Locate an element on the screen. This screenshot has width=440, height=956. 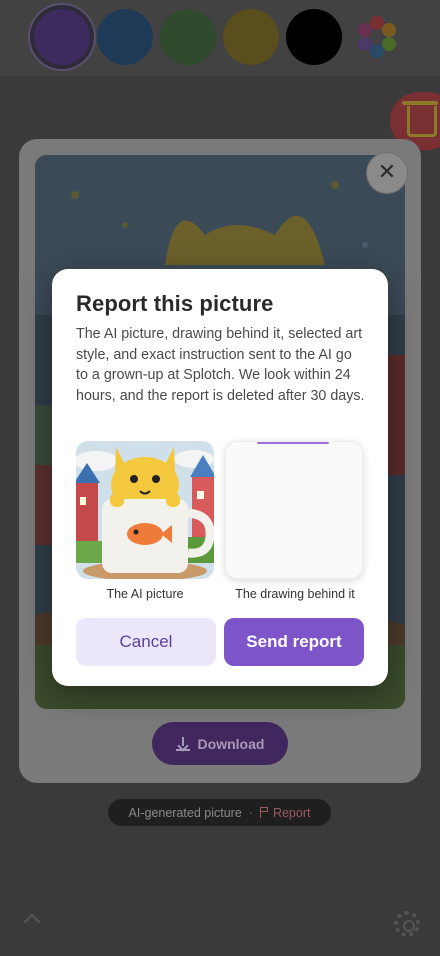
download-icon is located at coordinates (182, 744).